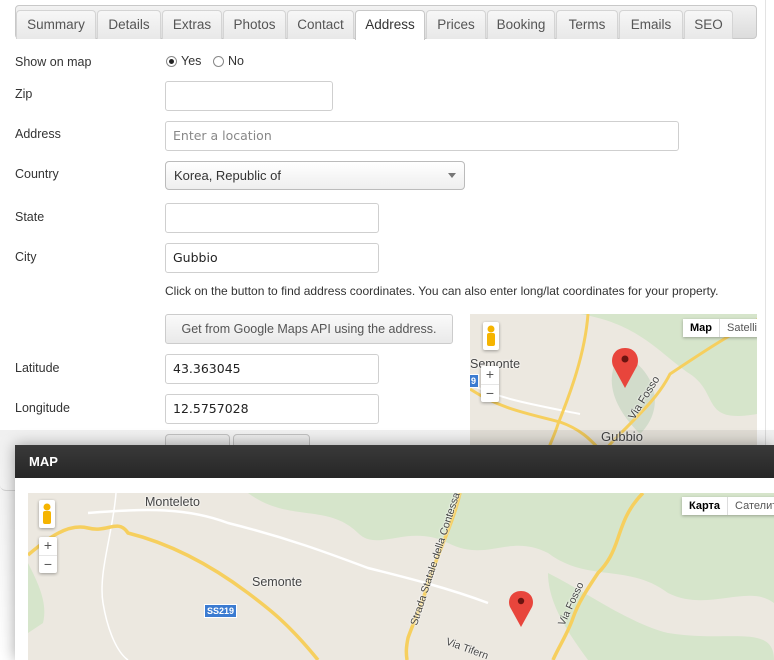 This screenshot has width=774, height=660. I want to click on country-select-value: Korea, Republic of, so click(227, 175).